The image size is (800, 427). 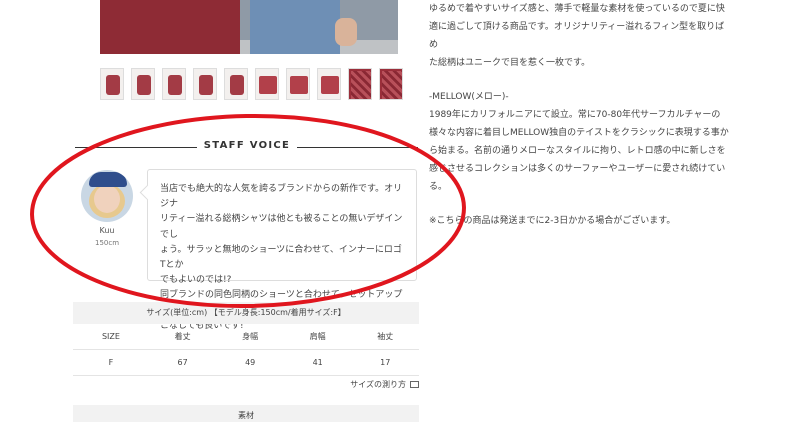 I want to click on size-measure-link: サイズの測り方, so click(x=246, y=384).